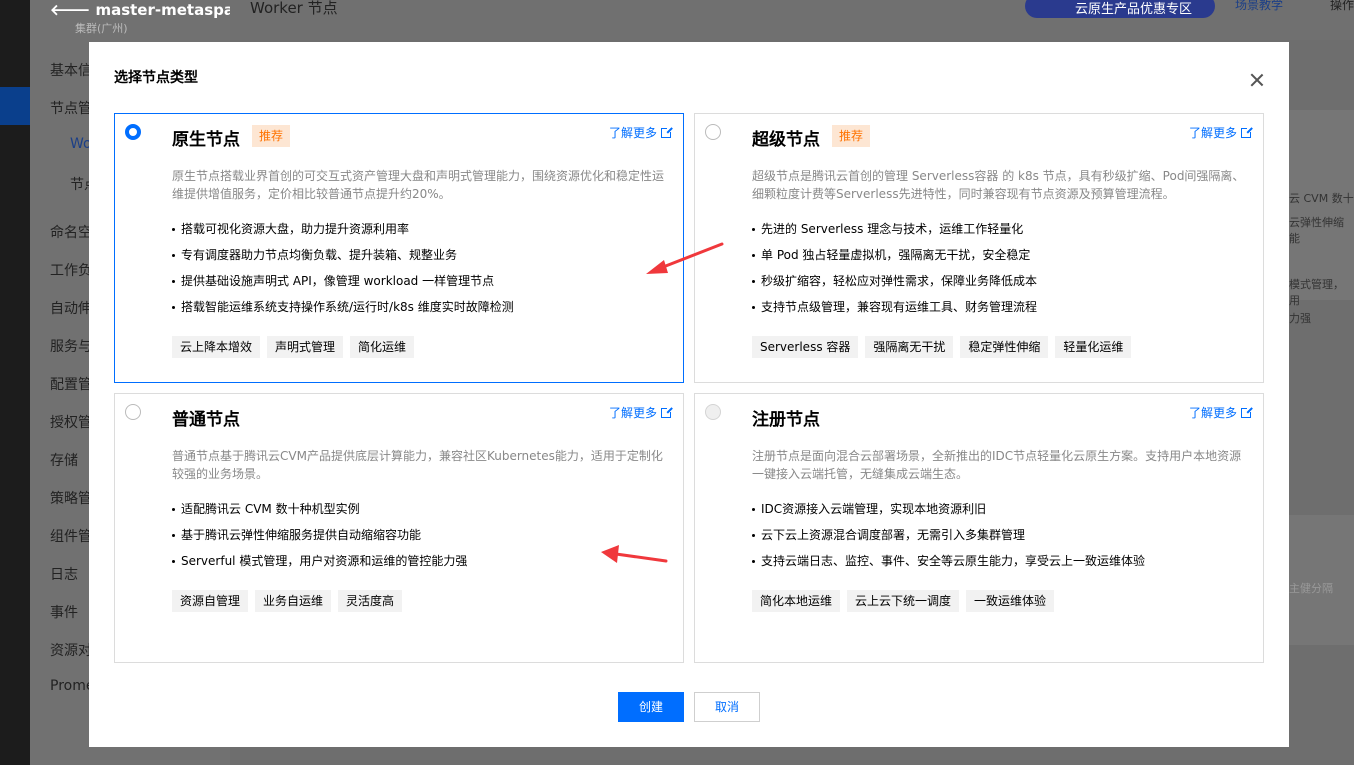  I want to click on tag: 简化本地运维, so click(796, 601).